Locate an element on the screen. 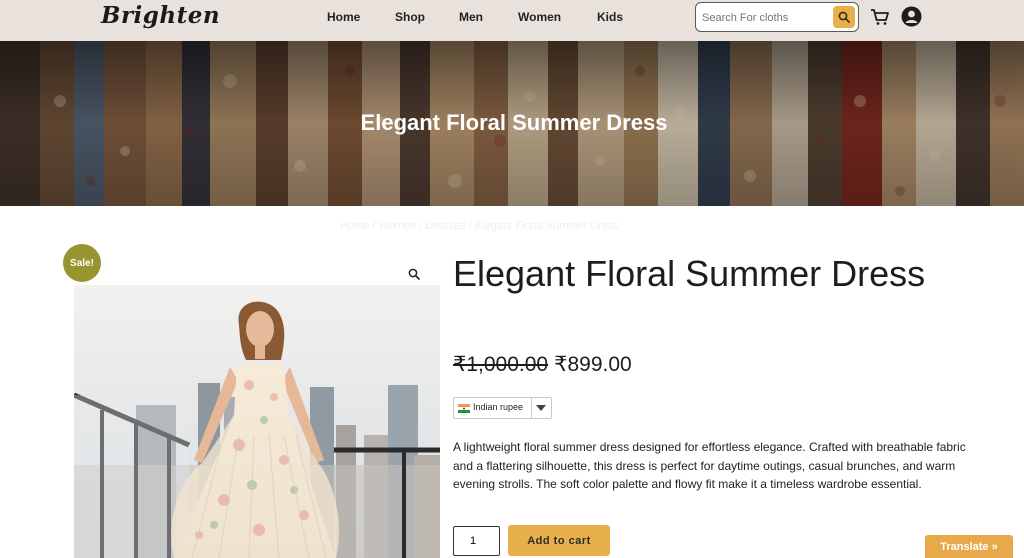 The height and width of the screenshot is (558, 1024). old-price: ₹1,000.00 is located at coordinates (501, 364).